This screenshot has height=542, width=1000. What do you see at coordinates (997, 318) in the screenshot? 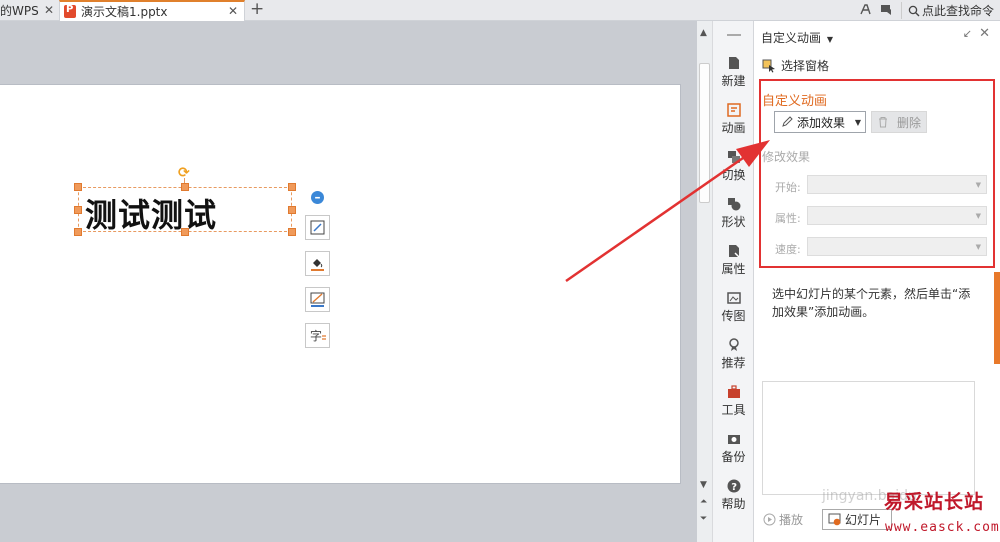
I see `panel-collapse-tab` at bounding box center [997, 318].